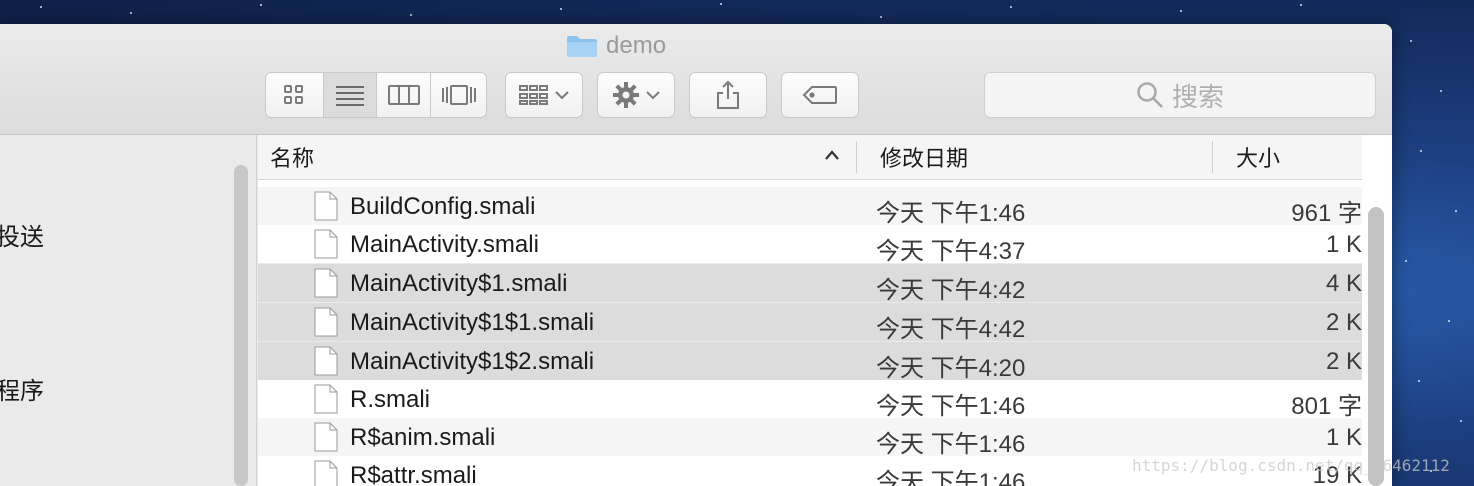  What do you see at coordinates (626, 95) in the screenshot?
I see `gear-icon` at bounding box center [626, 95].